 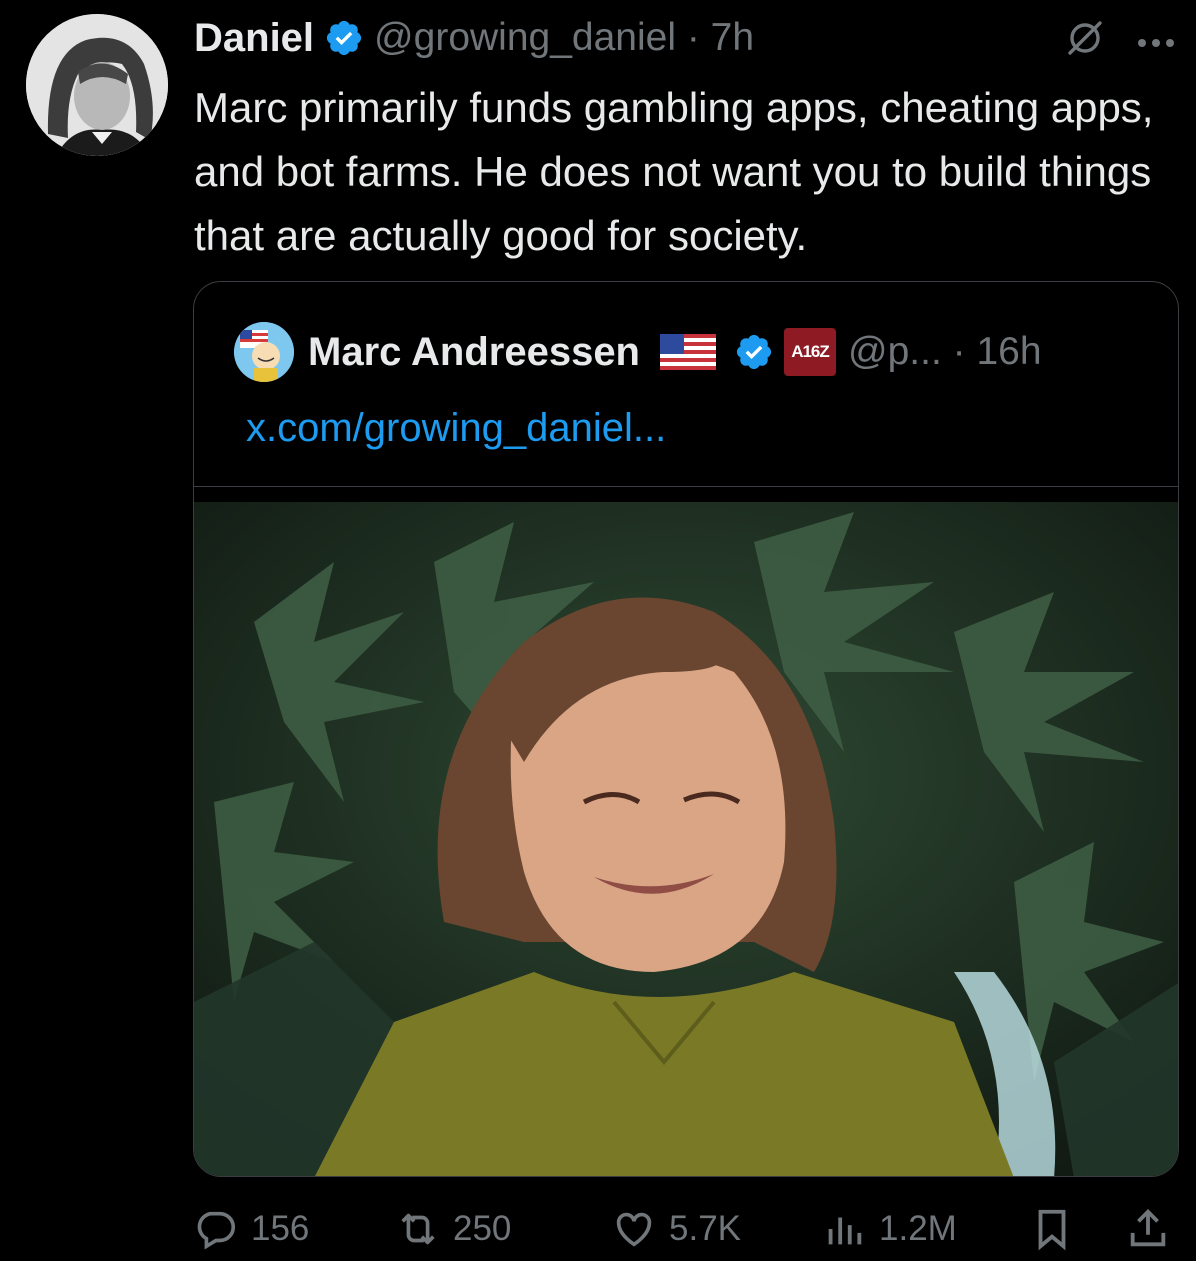 What do you see at coordinates (344, 38) in the screenshot?
I see `verified-badge-icon` at bounding box center [344, 38].